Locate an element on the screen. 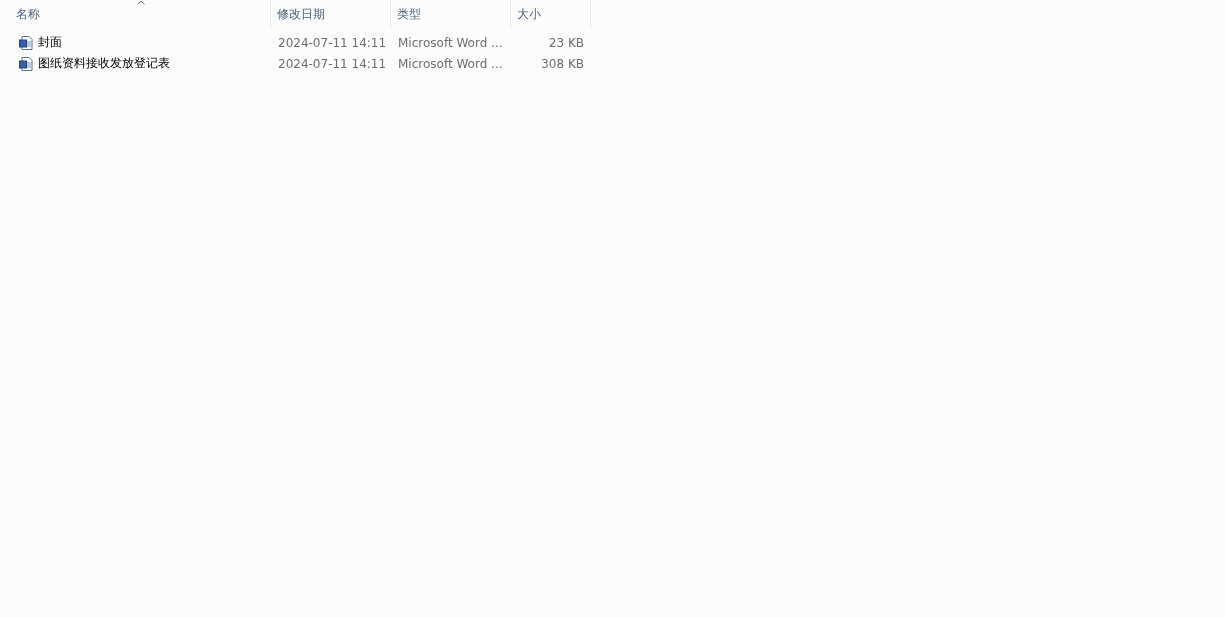 Image resolution: width=1225 pixels, height=617 pixels. file-name: 图纸资料接收发放登记表 is located at coordinates (104, 63).